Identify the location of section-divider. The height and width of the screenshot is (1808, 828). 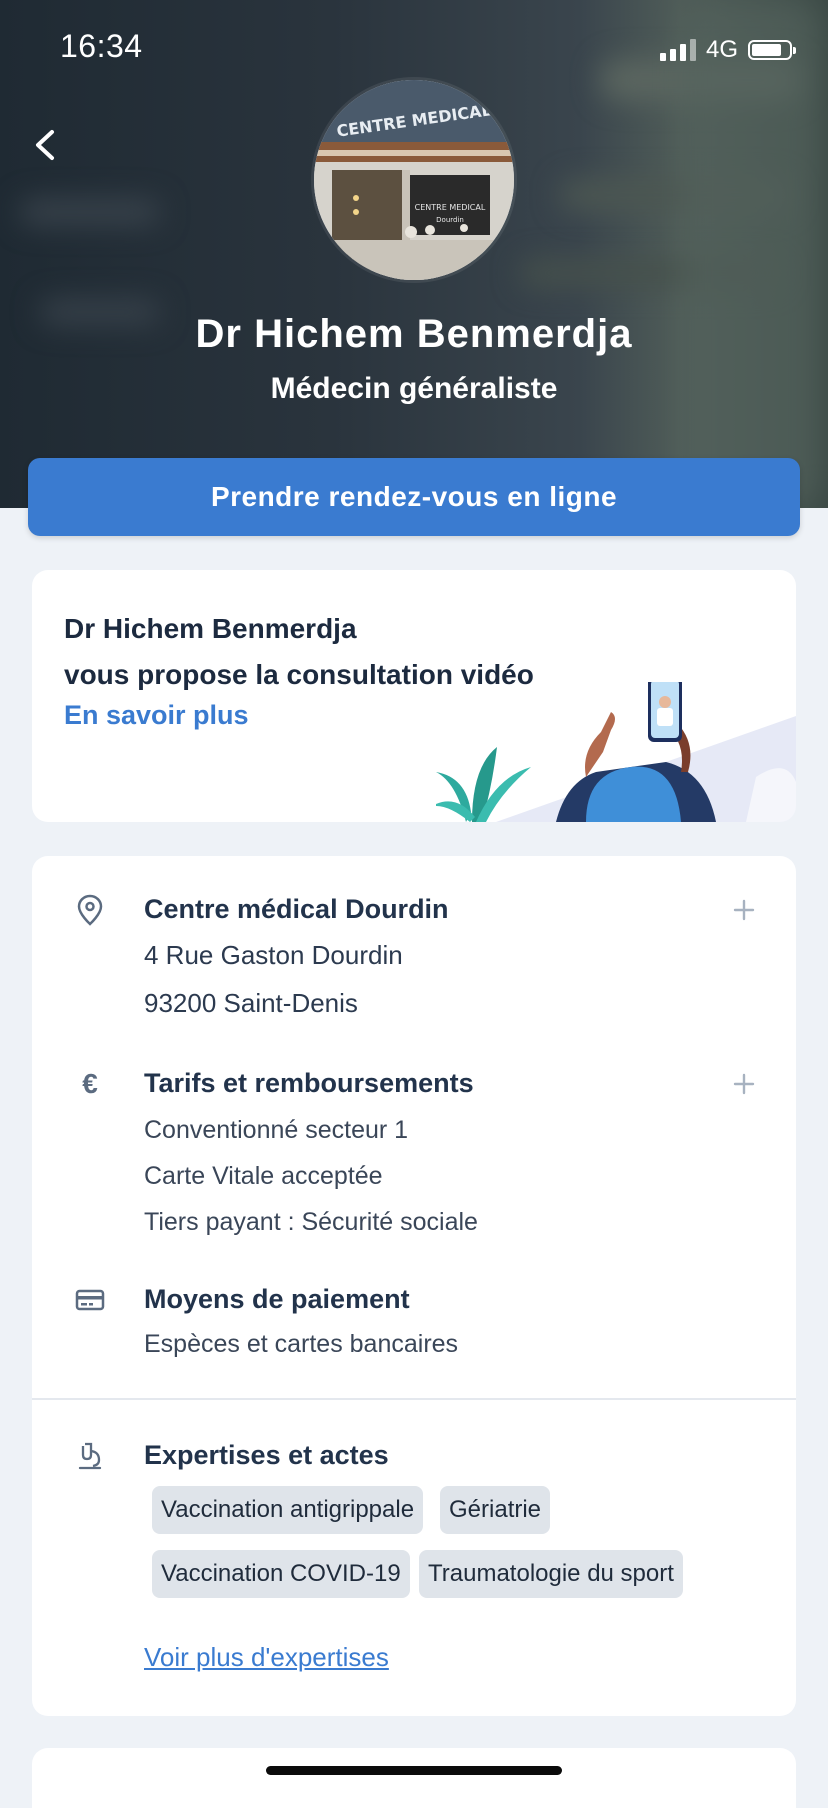
(414, 1399).